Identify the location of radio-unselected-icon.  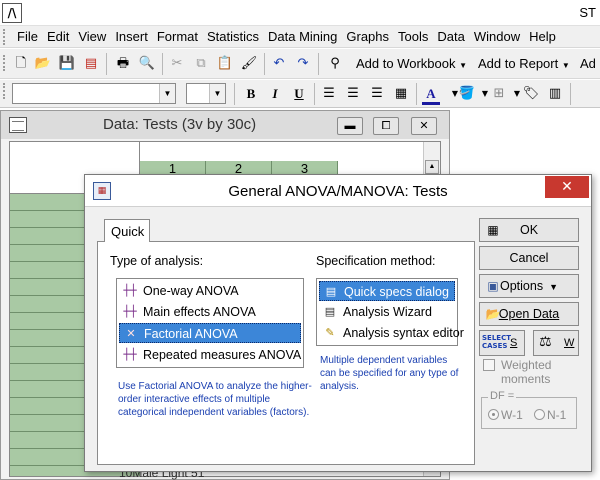
(539, 414).